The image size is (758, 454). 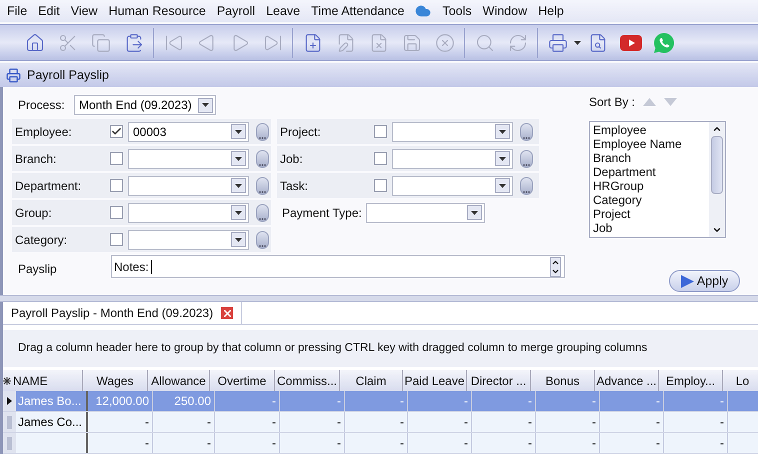 What do you see at coordinates (227, 313) in the screenshot?
I see `close-icon` at bounding box center [227, 313].